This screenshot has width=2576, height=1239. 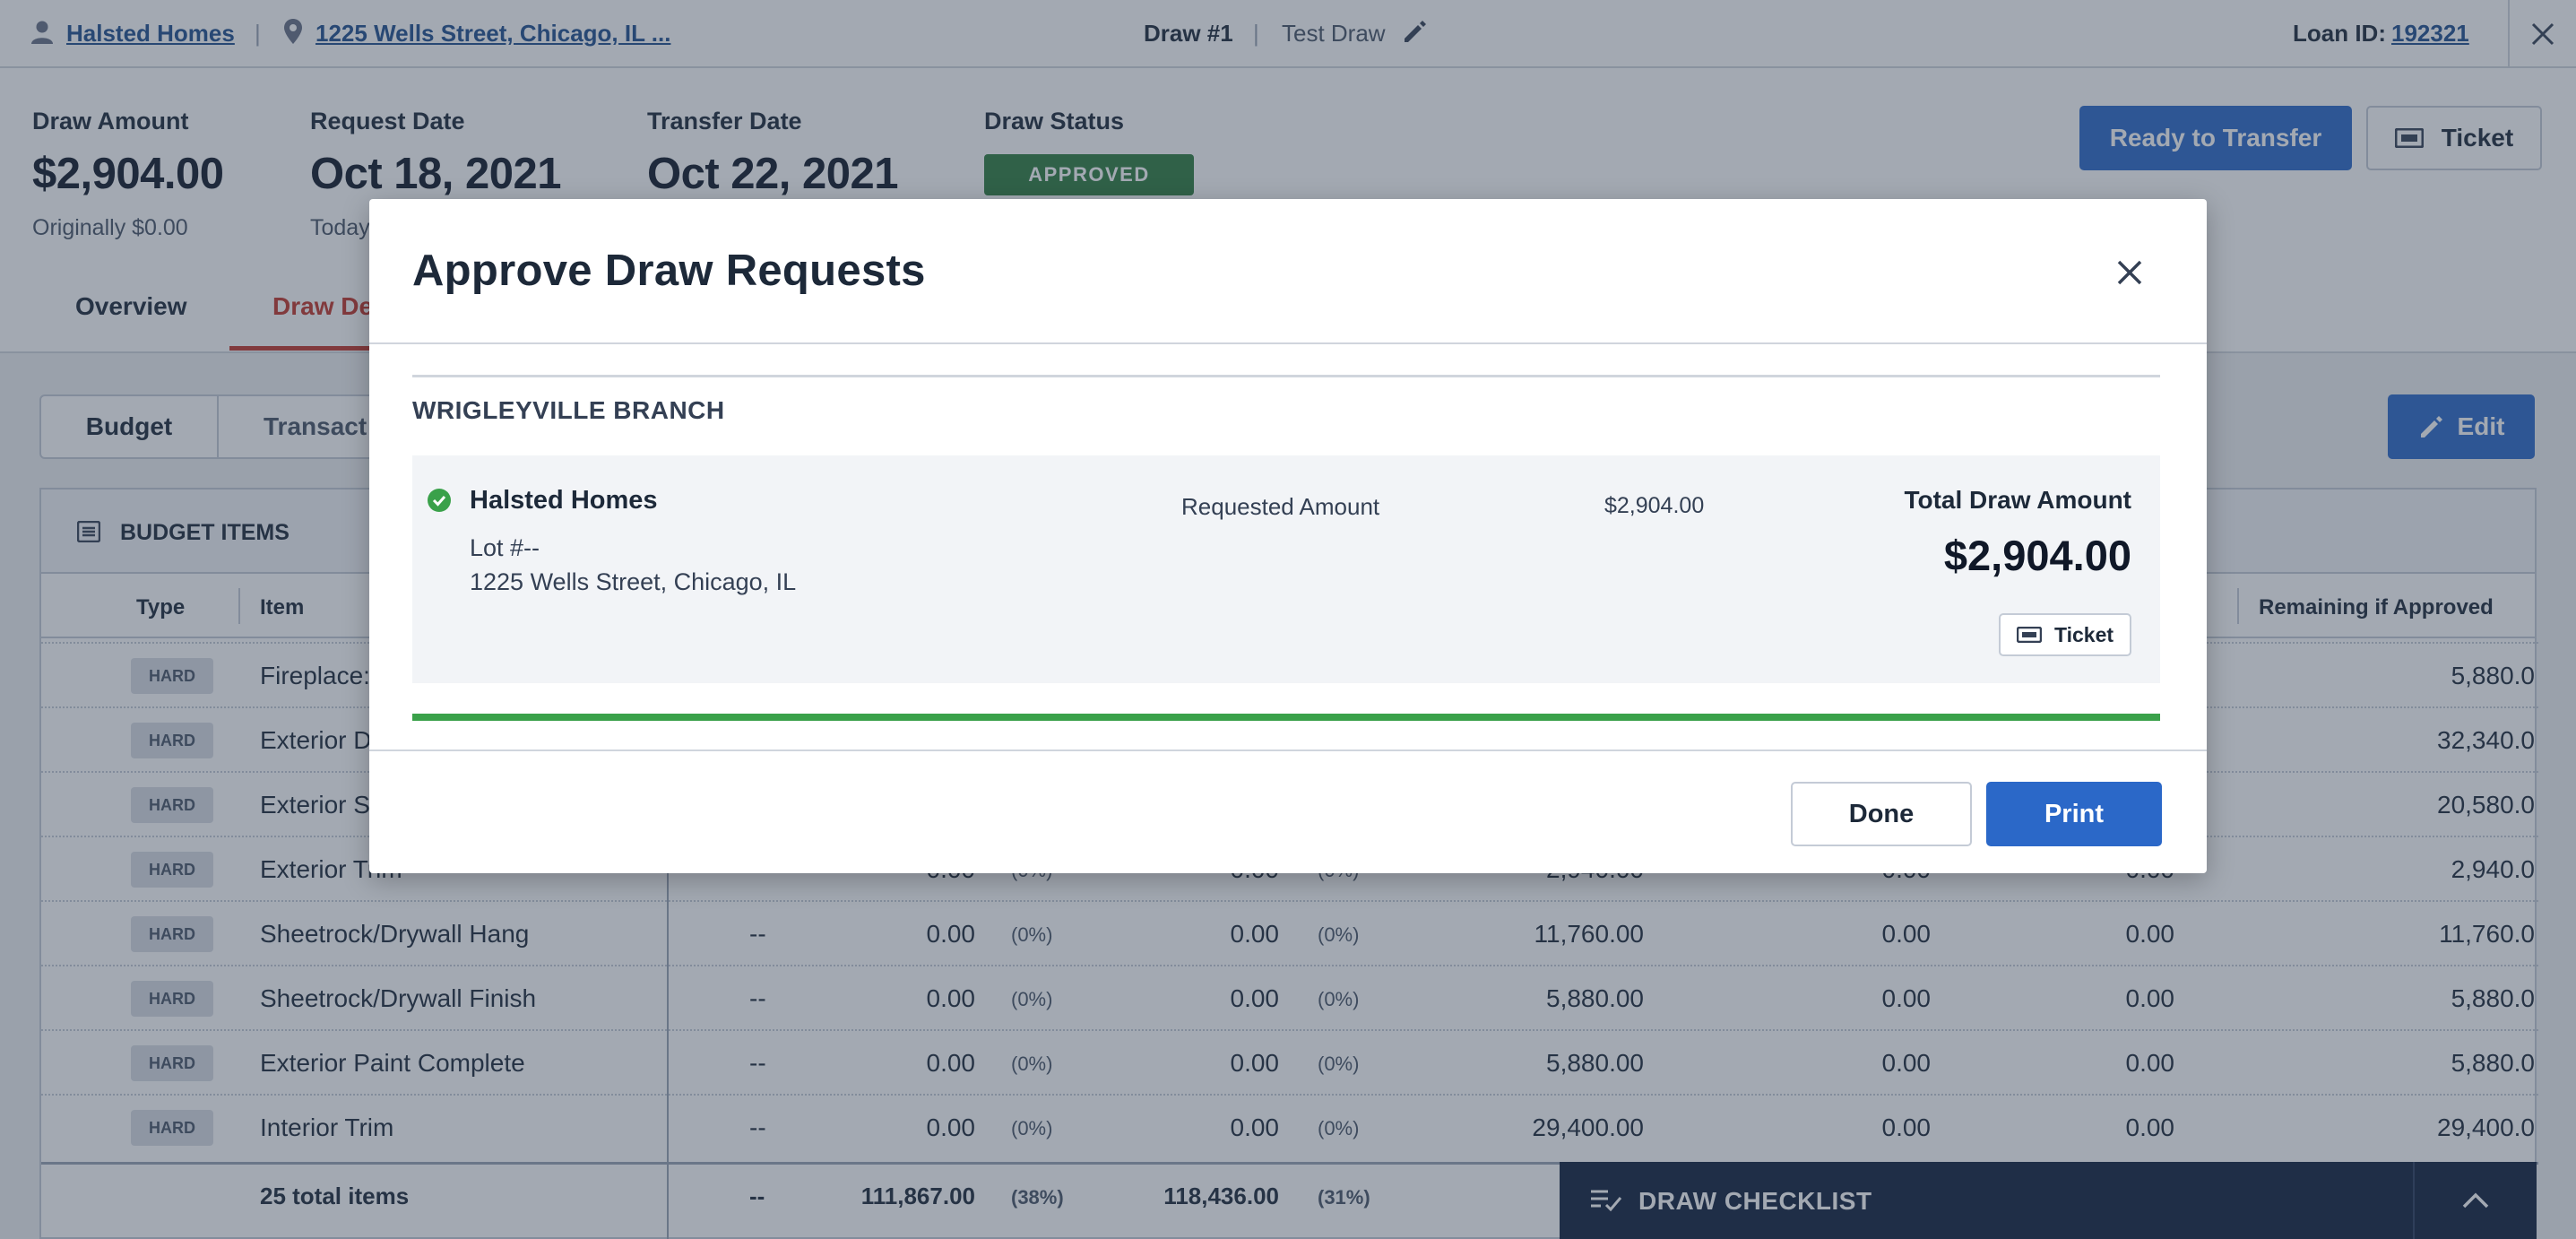 I want to click on card-address: 1225 Wells Street, Chicago, IL, so click(x=633, y=581).